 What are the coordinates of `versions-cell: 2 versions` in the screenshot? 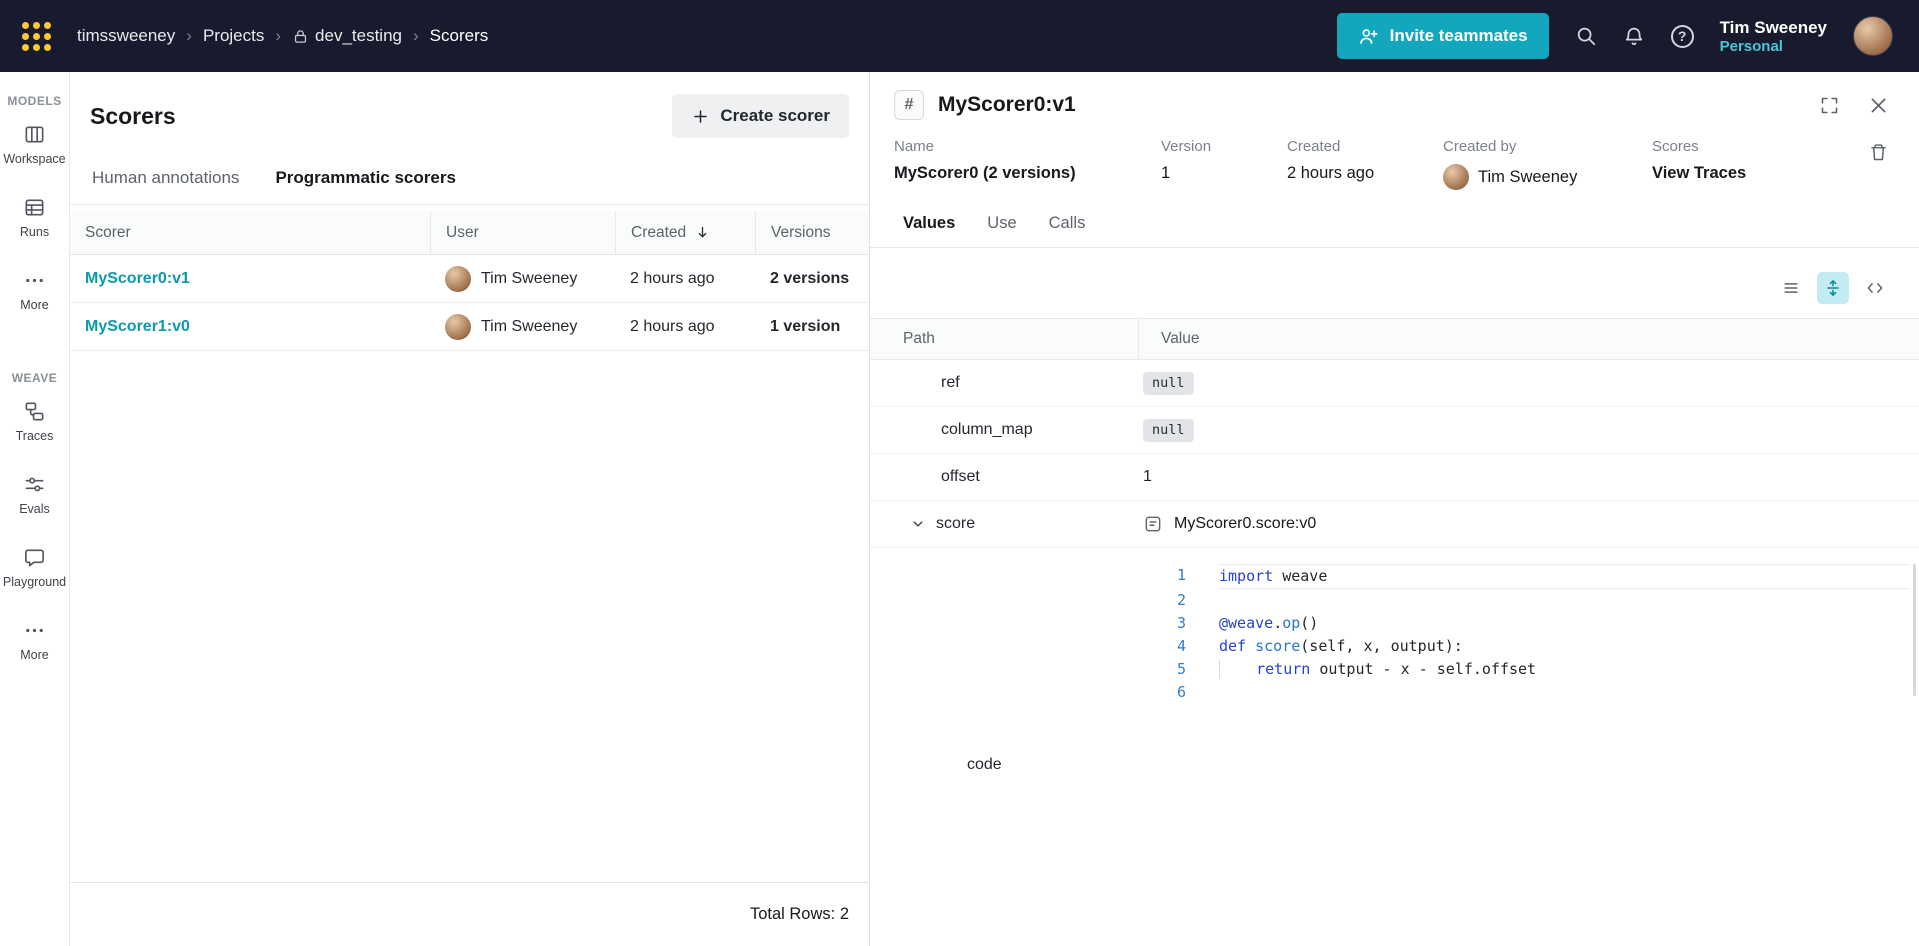 It's located at (810, 278).